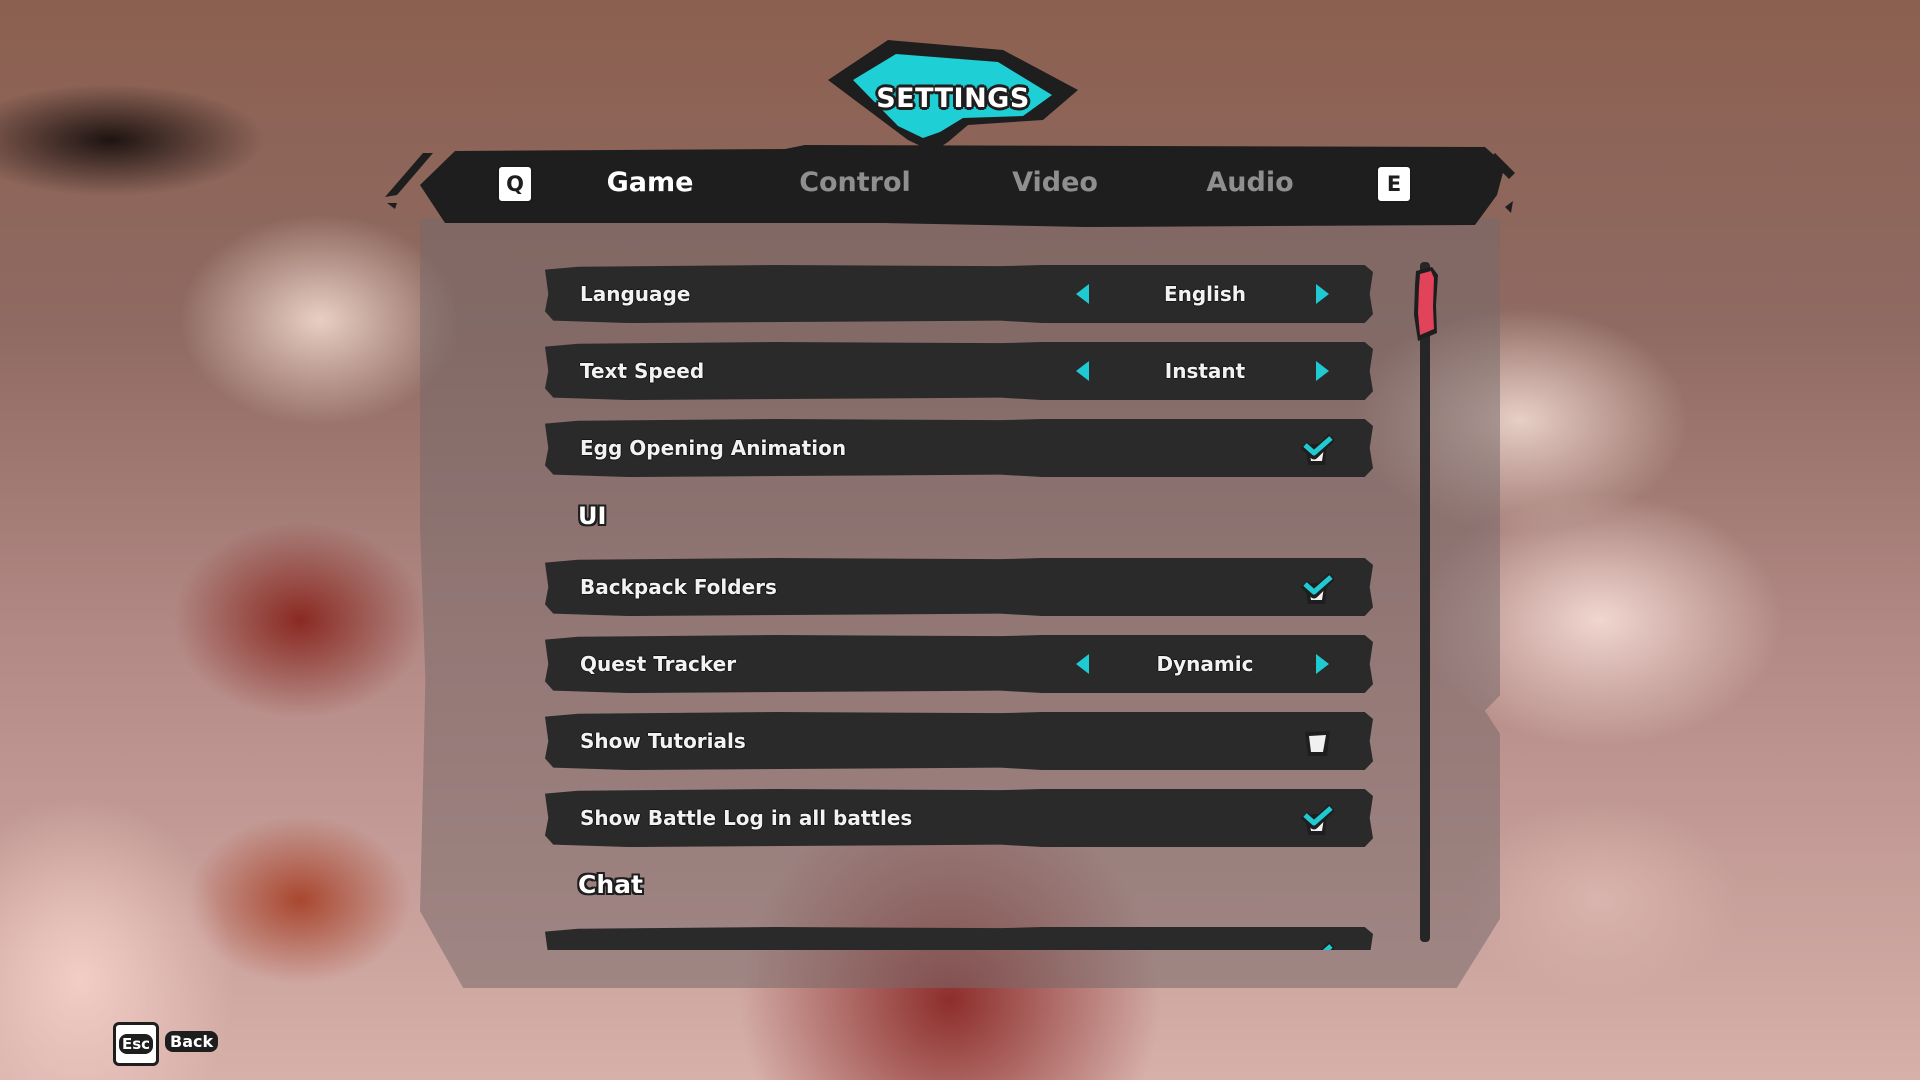 The height and width of the screenshot is (1080, 1920). I want to click on setting-label: Show Battle Log in all battles, so click(746, 818).